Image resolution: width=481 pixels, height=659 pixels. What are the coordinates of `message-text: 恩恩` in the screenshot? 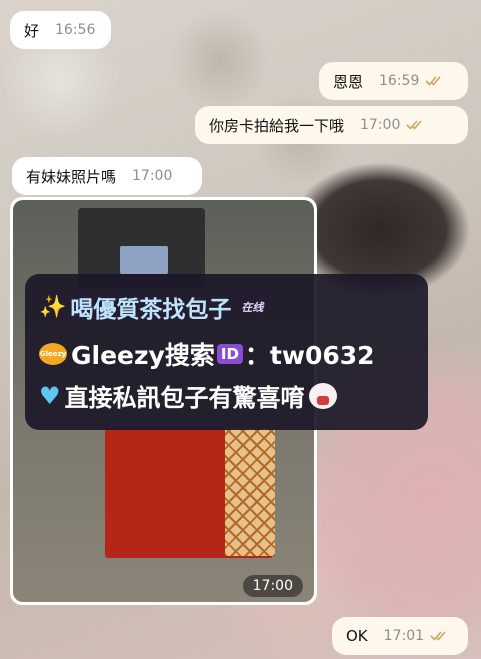 It's located at (348, 81).